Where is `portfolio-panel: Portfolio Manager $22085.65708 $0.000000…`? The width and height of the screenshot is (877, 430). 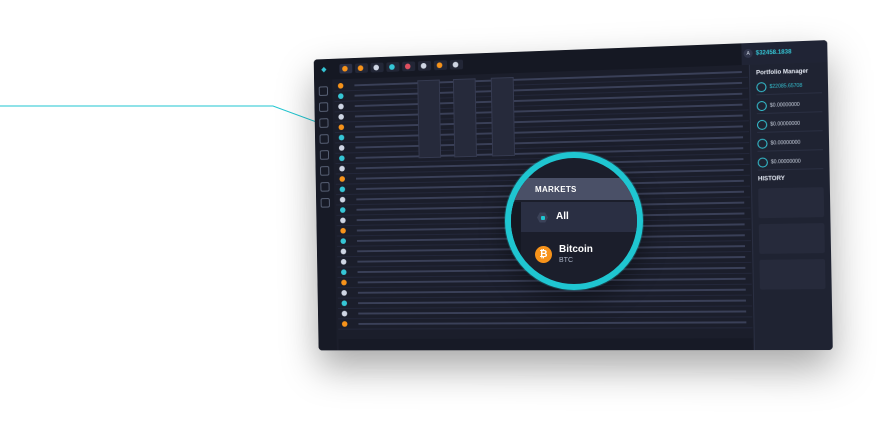 portfolio-panel: Portfolio Manager $22085.65708 $0.000000… is located at coordinates (790, 206).